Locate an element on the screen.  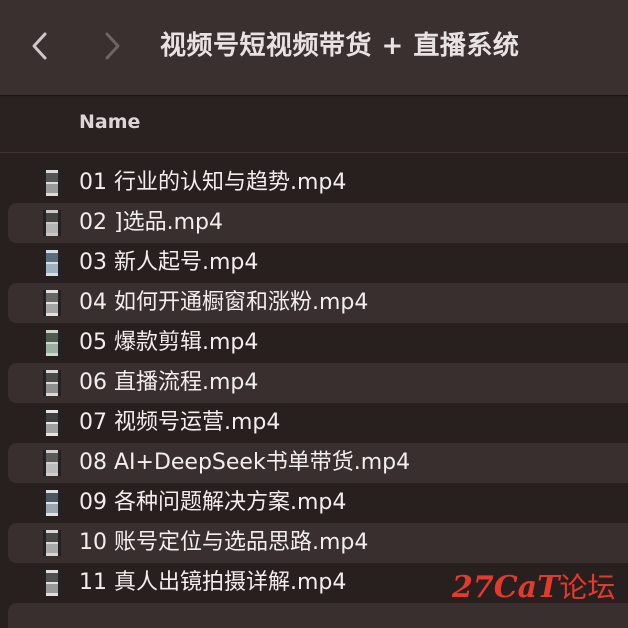
back-button is located at coordinates (40, 46).